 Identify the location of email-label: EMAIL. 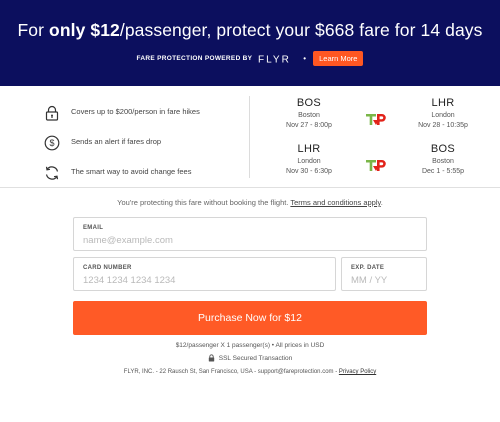
(93, 228).